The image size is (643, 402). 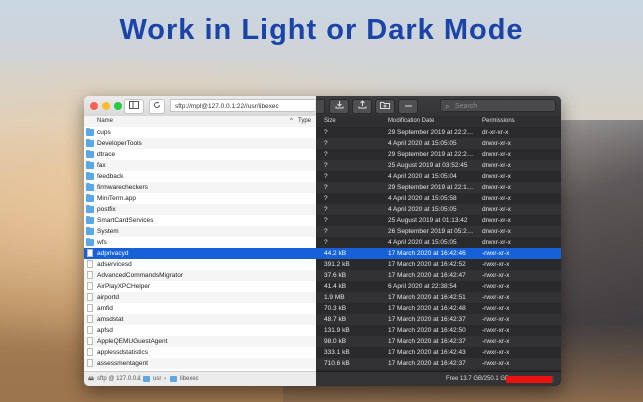 I want to click on column-type: Type, so click(x=304, y=121).